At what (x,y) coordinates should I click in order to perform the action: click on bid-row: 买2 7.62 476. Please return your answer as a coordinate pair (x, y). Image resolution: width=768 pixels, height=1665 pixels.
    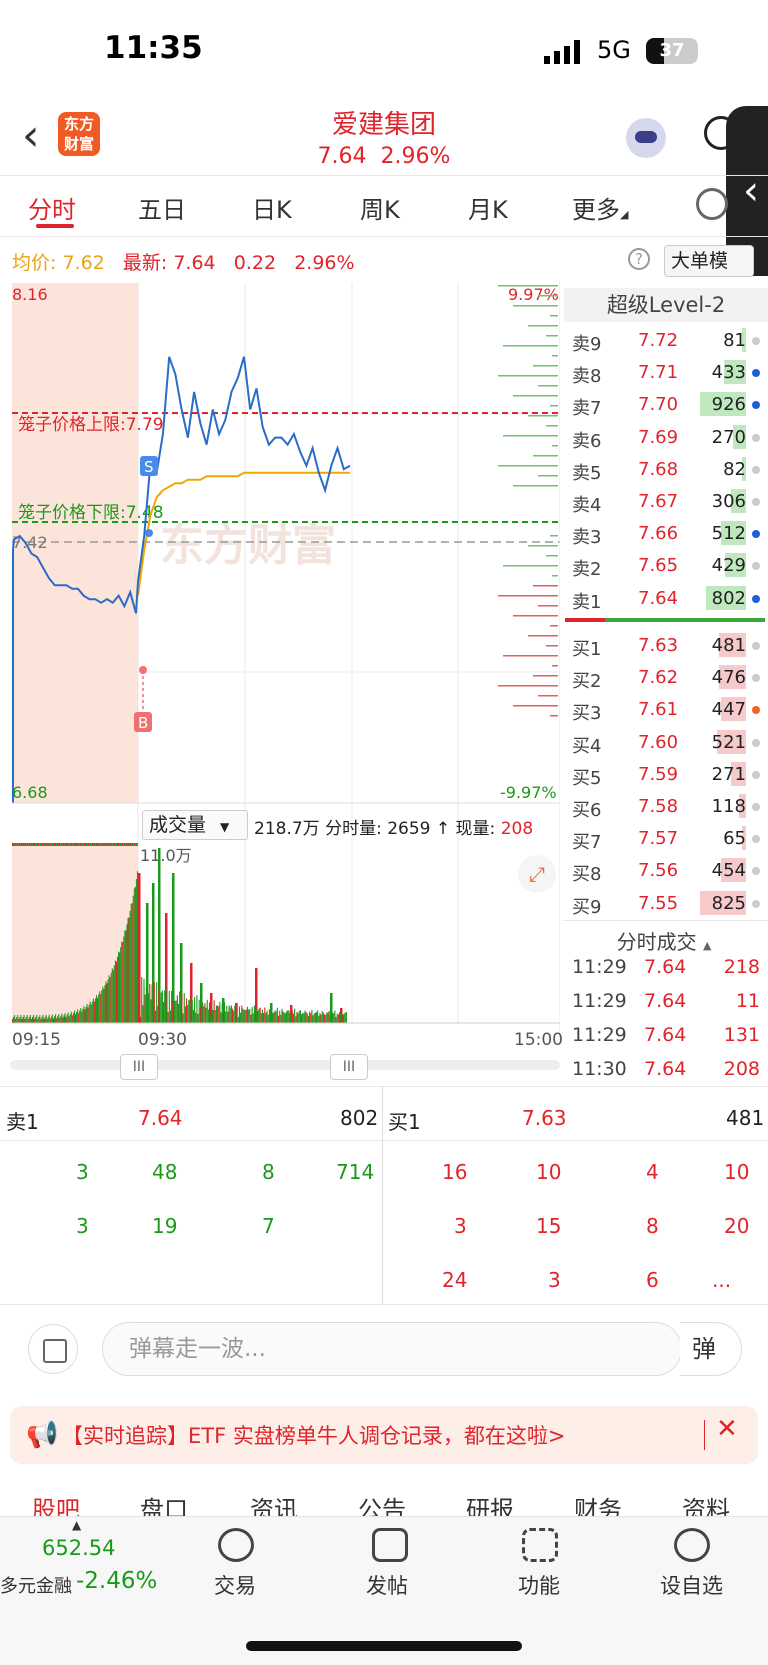
    Looking at the image, I should click on (664, 677).